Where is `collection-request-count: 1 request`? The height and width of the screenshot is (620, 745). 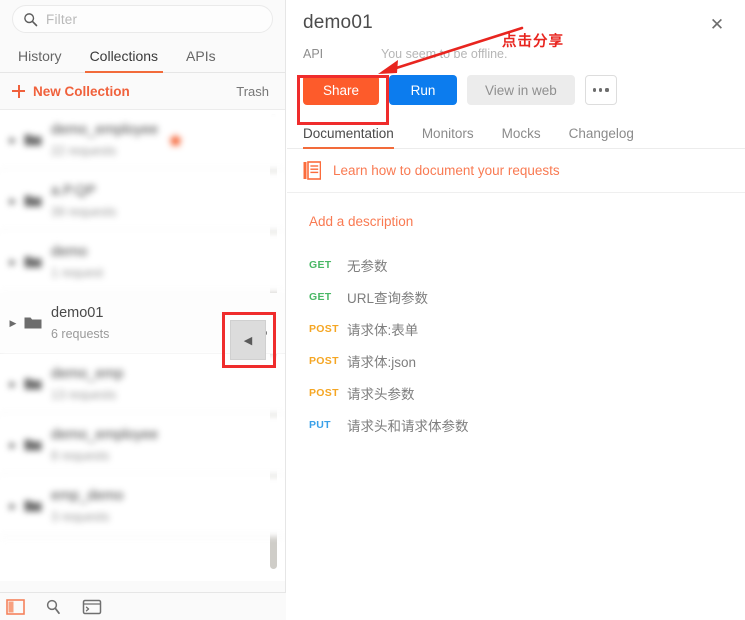
collection-request-count: 1 request is located at coordinates (77, 272).